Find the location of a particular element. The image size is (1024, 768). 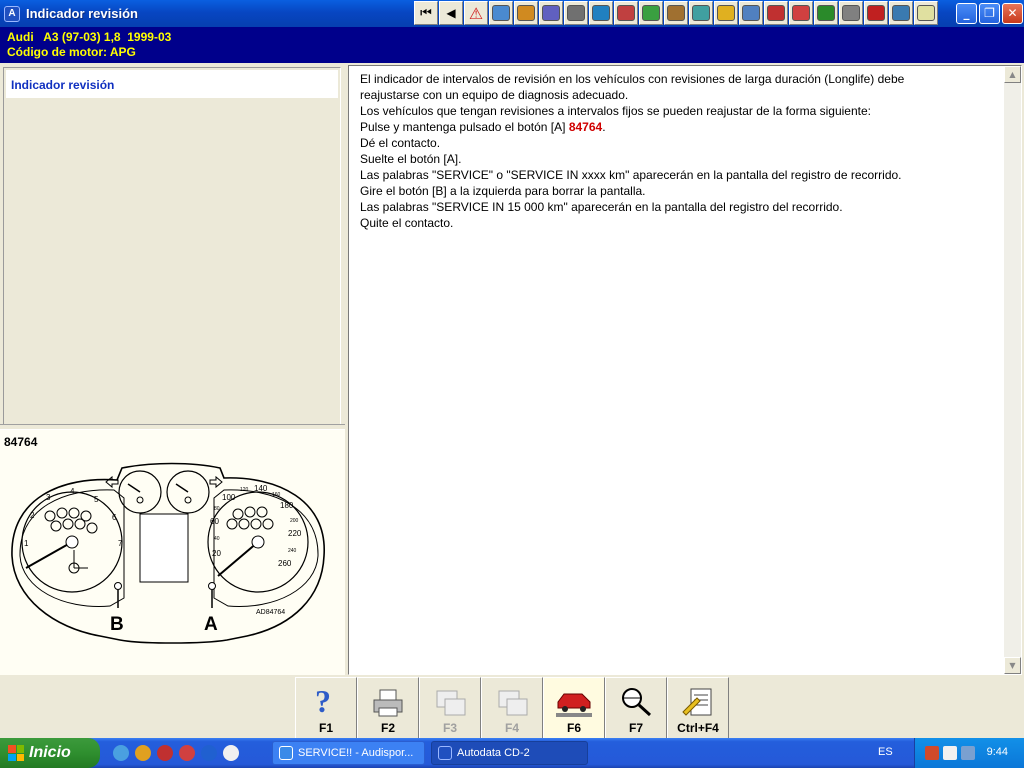

hazard-toolbar-button is located at coordinates (876, 13).